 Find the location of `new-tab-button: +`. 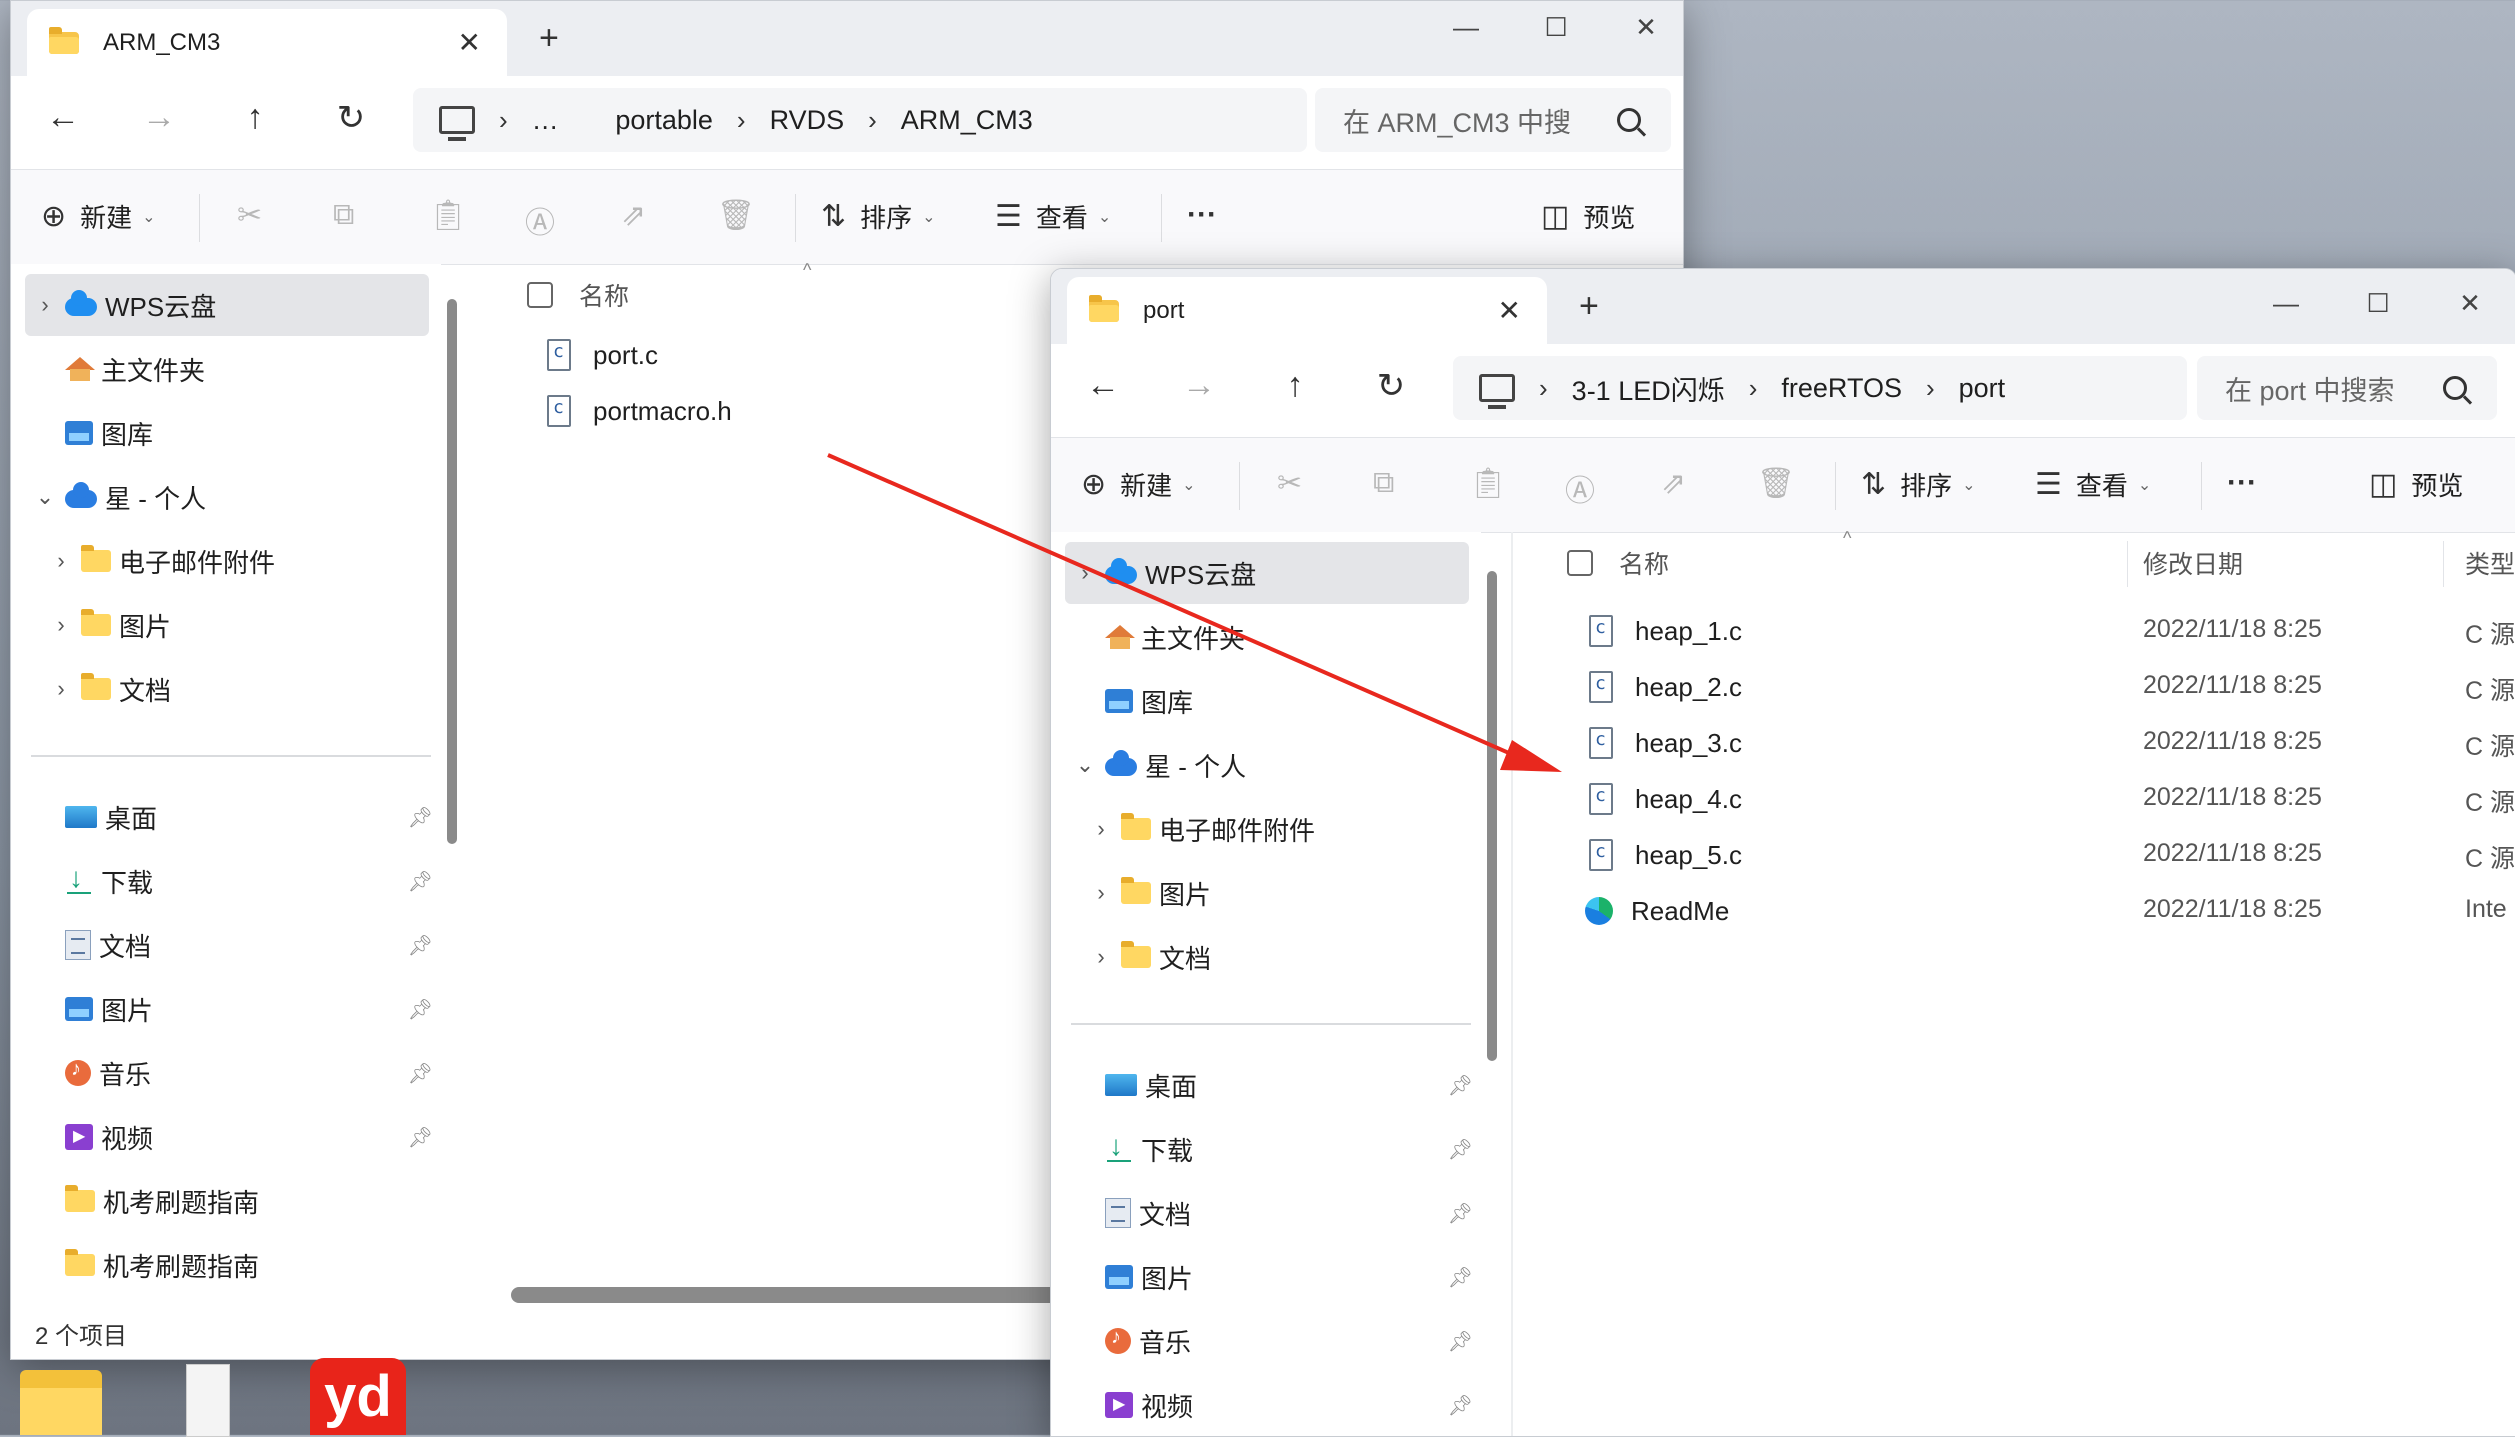

new-tab-button: + is located at coordinates (1589, 306).